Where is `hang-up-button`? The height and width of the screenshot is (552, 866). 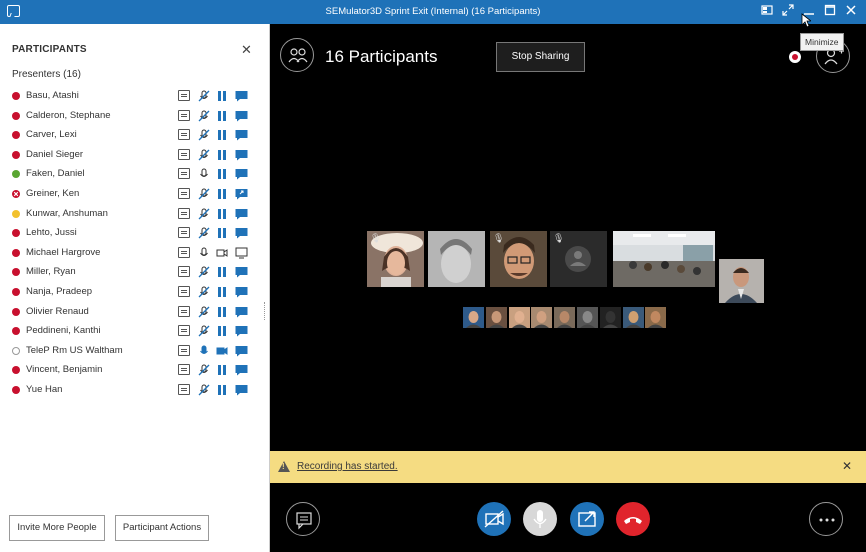
hang-up-button is located at coordinates (633, 519).